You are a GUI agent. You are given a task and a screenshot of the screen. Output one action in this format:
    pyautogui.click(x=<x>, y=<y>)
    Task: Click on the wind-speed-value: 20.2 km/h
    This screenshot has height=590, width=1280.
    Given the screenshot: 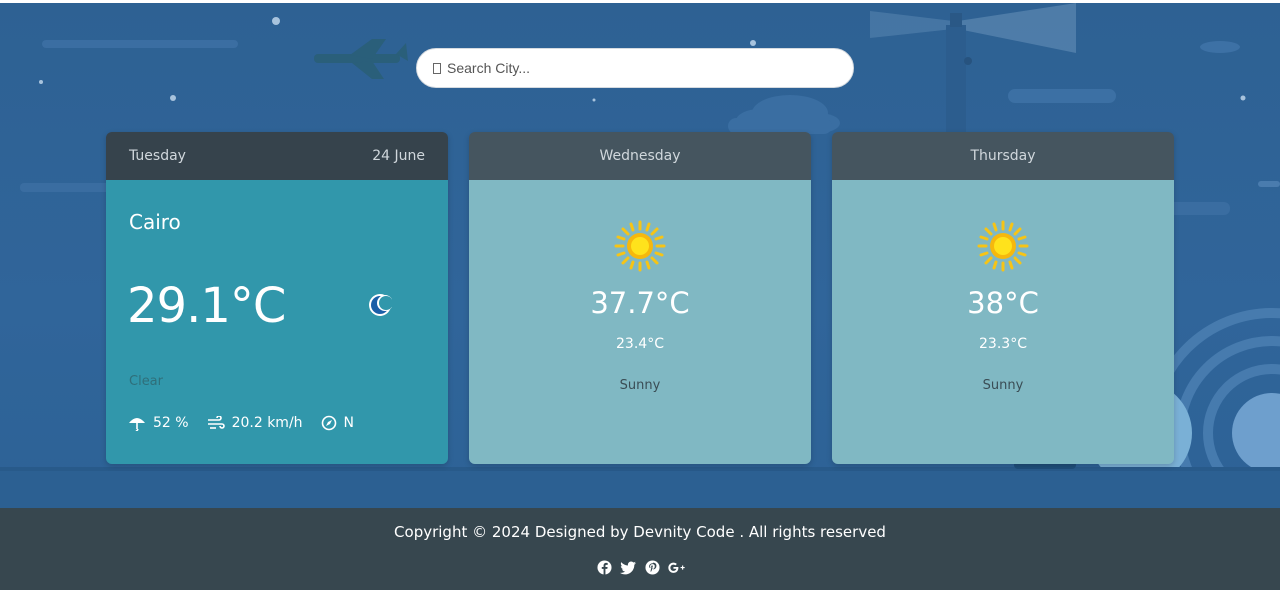 What is the action you would take?
    pyautogui.click(x=267, y=423)
    